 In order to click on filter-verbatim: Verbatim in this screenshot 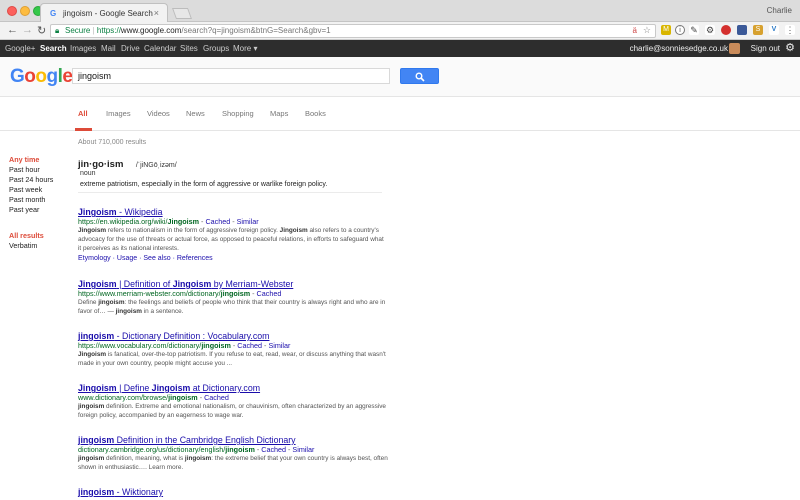, I will do `click(39, 246)`.